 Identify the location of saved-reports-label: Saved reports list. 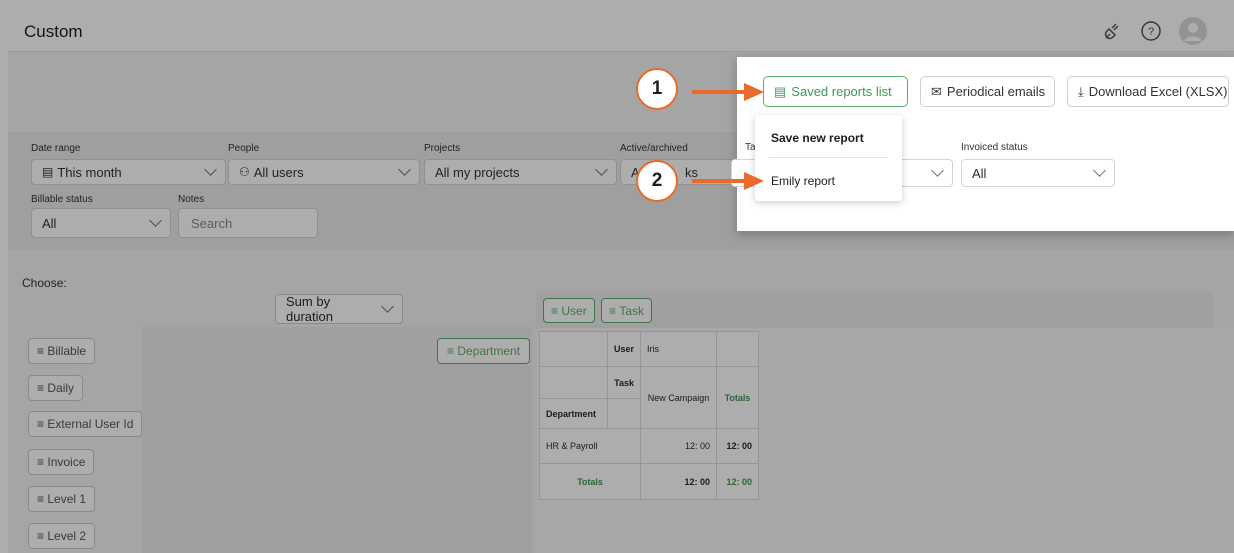
(841, 91).